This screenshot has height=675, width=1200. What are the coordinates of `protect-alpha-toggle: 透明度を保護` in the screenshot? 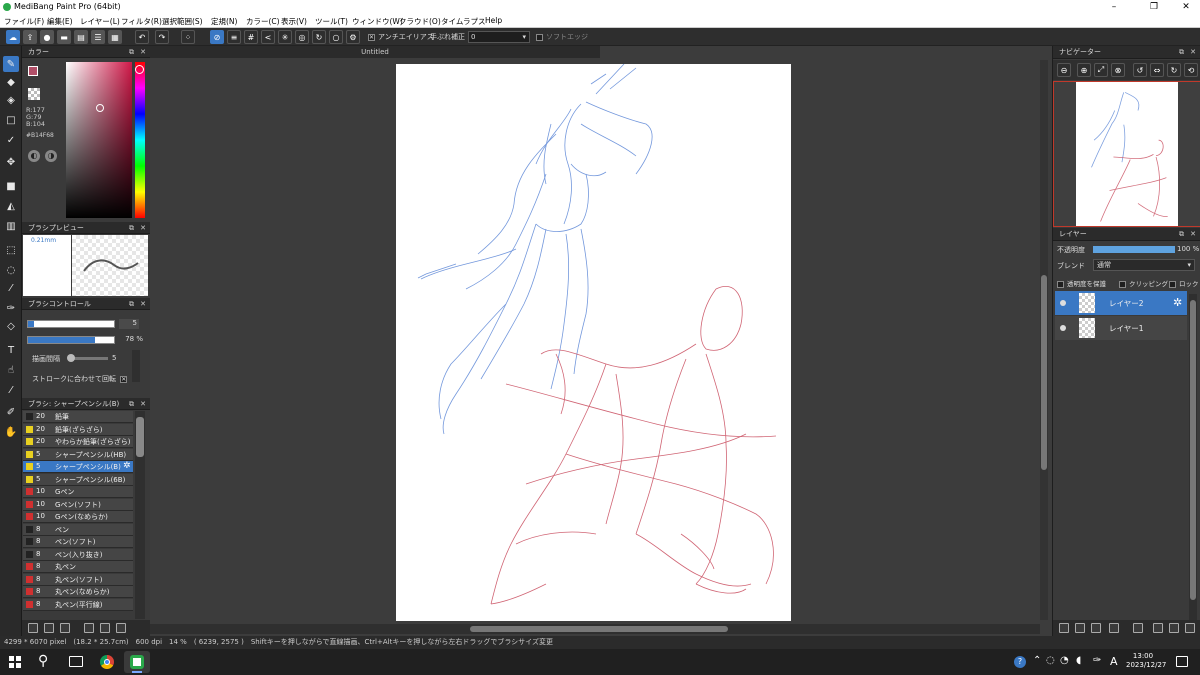 It's located at (1081, 283).